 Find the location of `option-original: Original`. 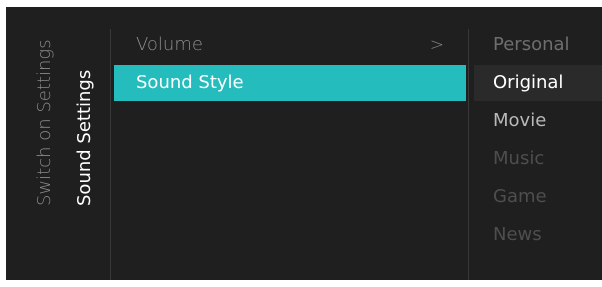

option-original: Original is located at coordinates (538, 83).